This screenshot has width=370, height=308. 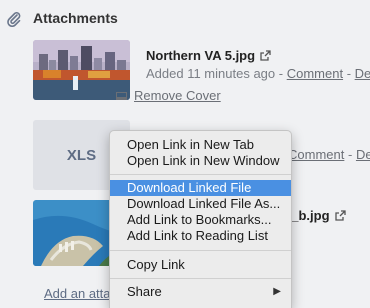 I want to click on attachment-name-text: Northern VA 5.jpg, so click(x=200, y=55).